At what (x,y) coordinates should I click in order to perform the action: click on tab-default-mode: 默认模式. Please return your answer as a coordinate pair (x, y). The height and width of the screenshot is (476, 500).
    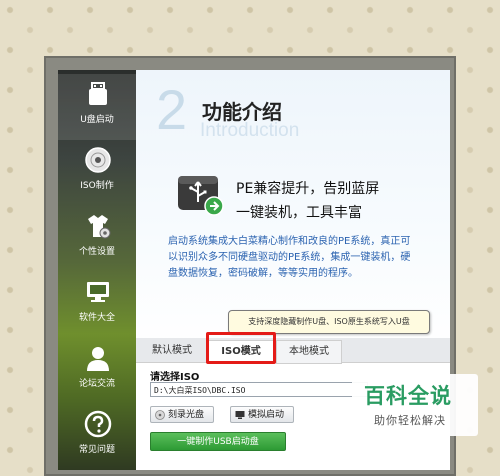
    Looking at the image, I should click on (172, 351).